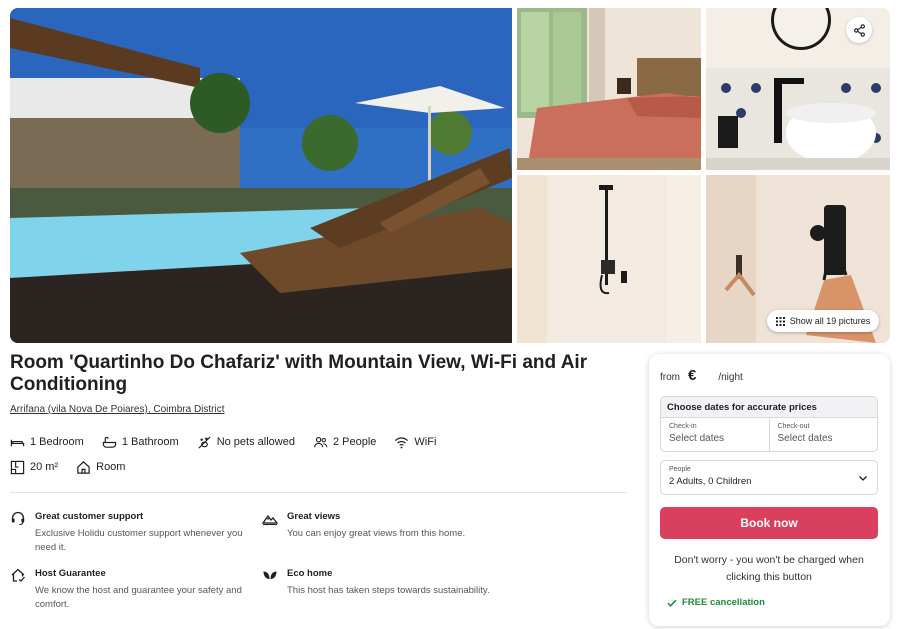 The image size is (900, 629). Describe the element at coordinates (310, 573) in the screenshot. I see `feature-title: Eco home` at that location.